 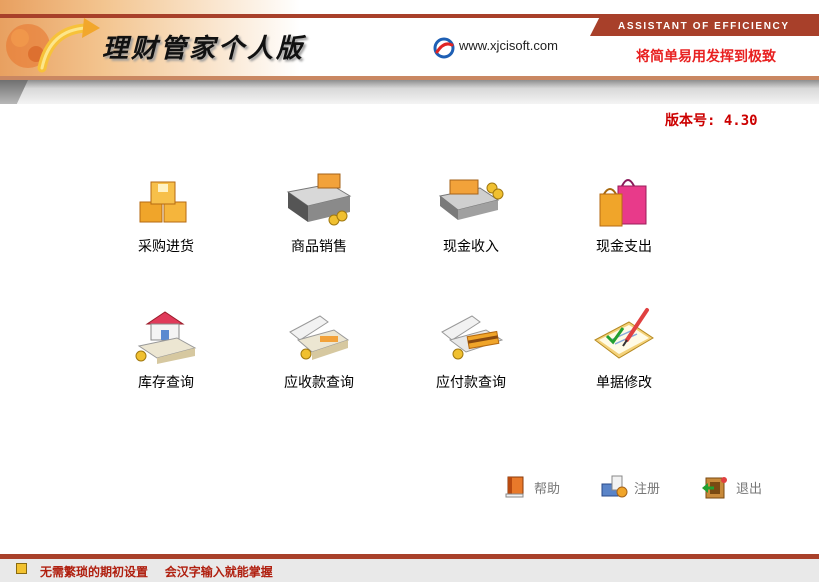 What do you see at coordinates (624, 247) in the screenshot?
I see `func-label: 现金支出` at bounding box center [624, 247].